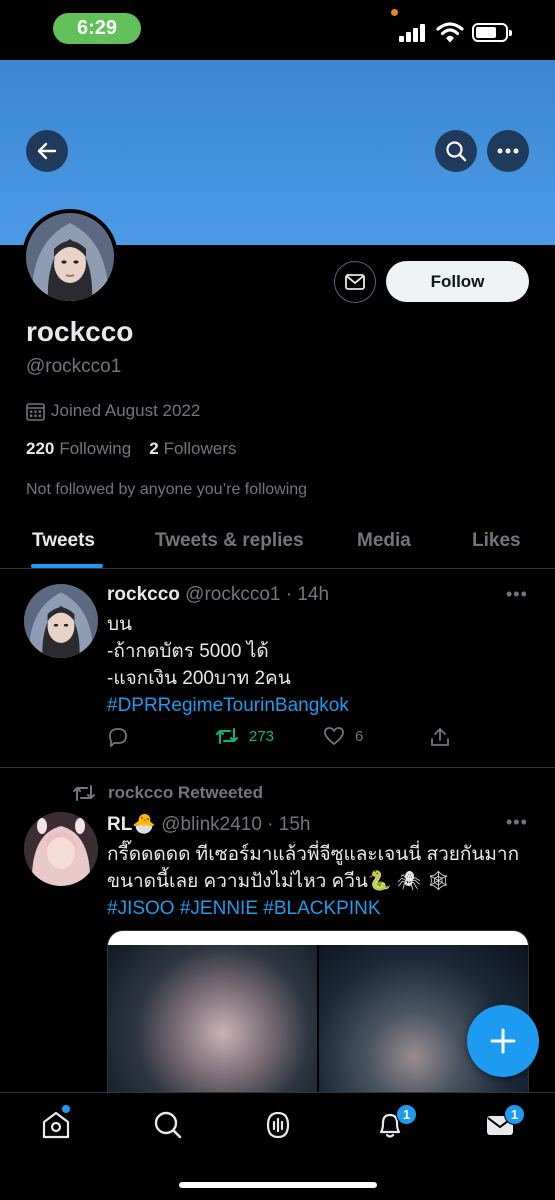  I want to click on calendar-icon, so click(35, 411).